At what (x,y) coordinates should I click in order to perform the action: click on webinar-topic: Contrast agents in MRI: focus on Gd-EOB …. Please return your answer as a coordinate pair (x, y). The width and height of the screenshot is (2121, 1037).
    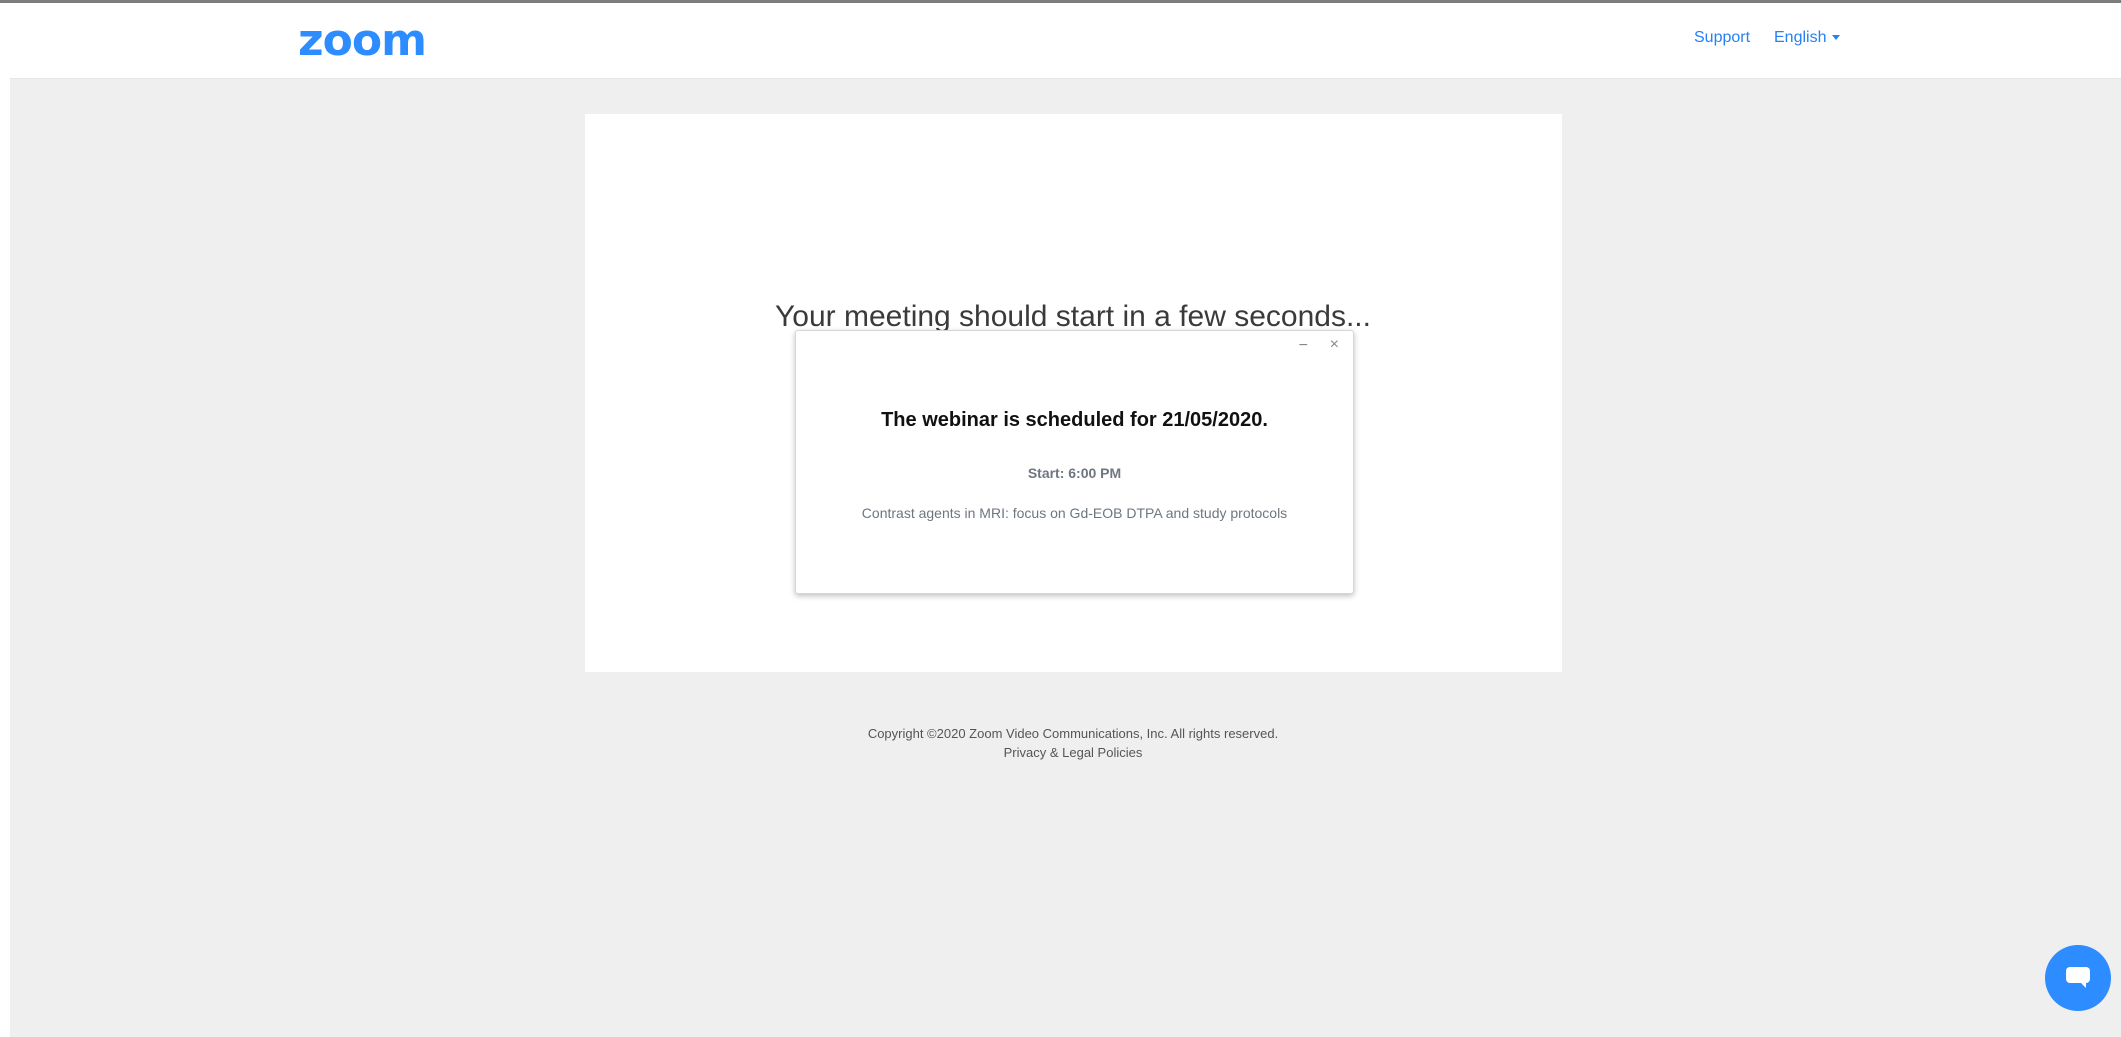
    Looking at the image, I should click on (1074, 513).